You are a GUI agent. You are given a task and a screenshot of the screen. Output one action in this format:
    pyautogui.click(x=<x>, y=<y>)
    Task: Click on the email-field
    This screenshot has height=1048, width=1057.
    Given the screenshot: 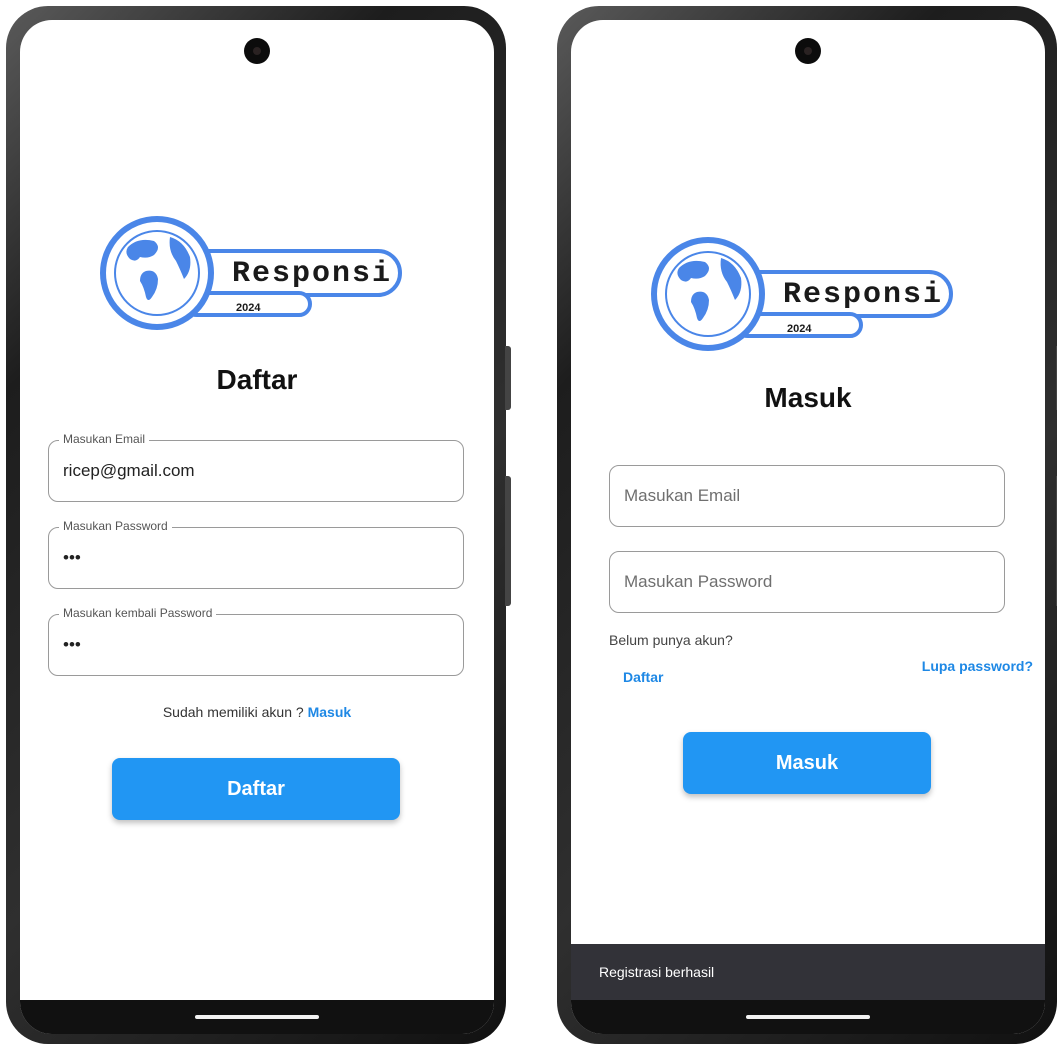 What is the action you would take?
    pyautogui.click(x=807, y=496)
    